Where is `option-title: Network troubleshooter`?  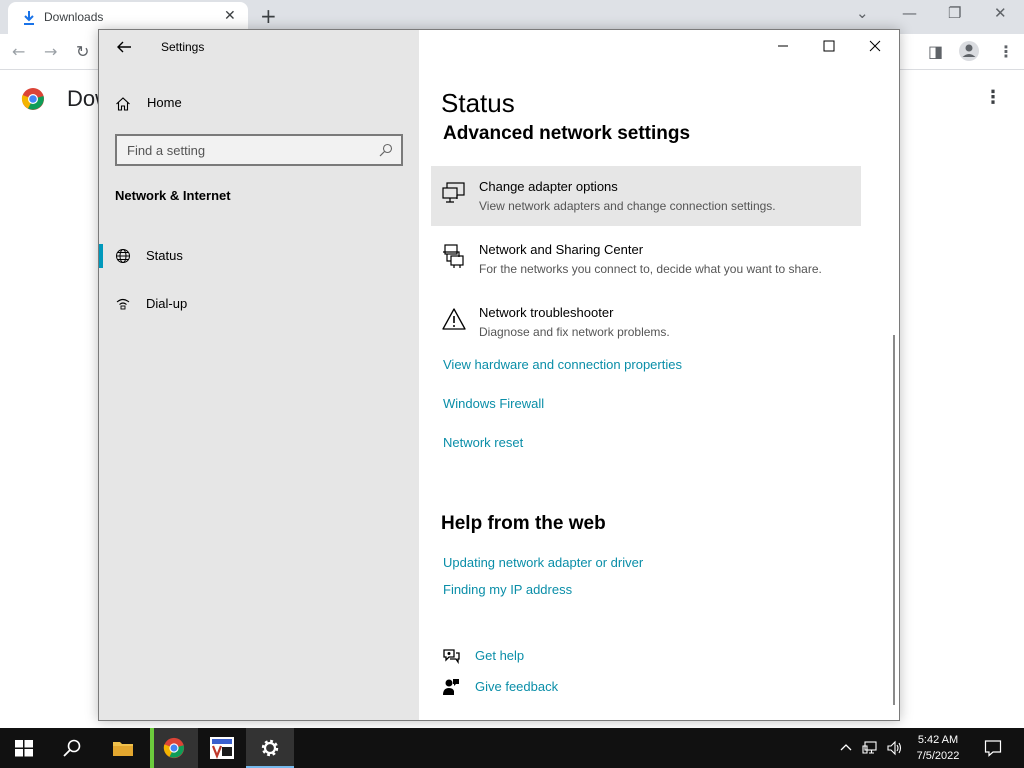 option-title: Network troubleshooter is located at coordinates (546, 312).